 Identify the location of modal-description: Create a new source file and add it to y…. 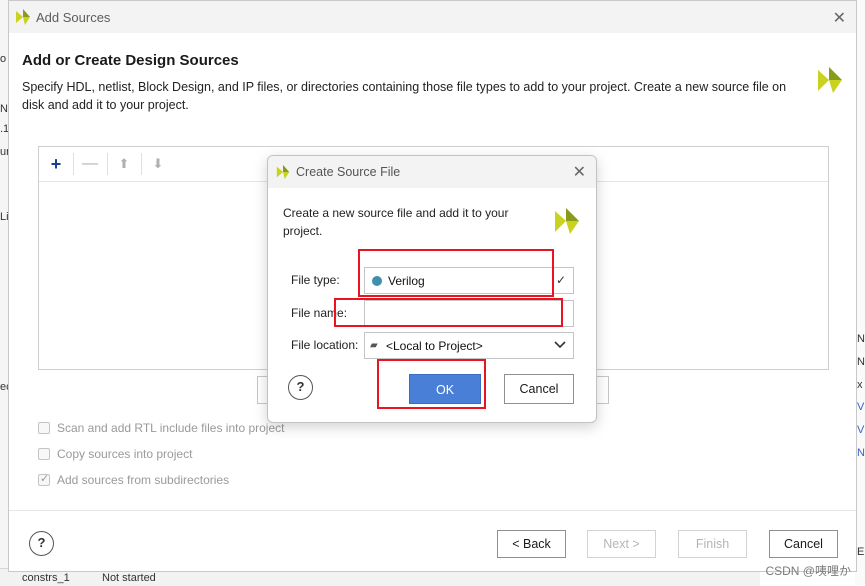
(396, 222).